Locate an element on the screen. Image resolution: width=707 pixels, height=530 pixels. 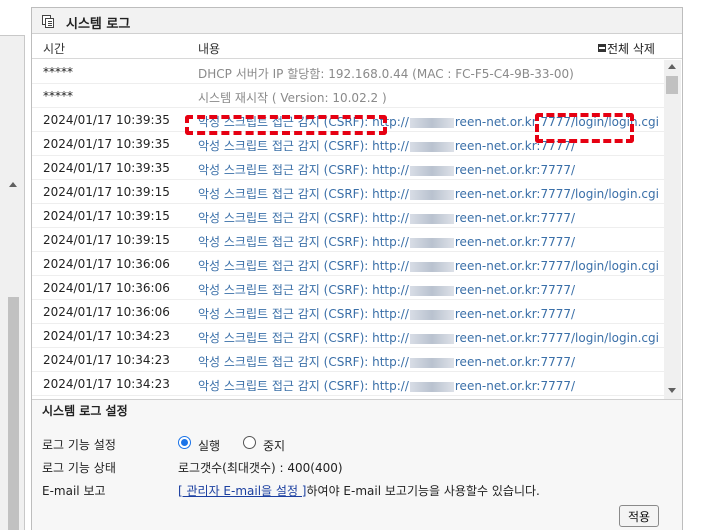
minus-icon is located at coordinates (602, 48).